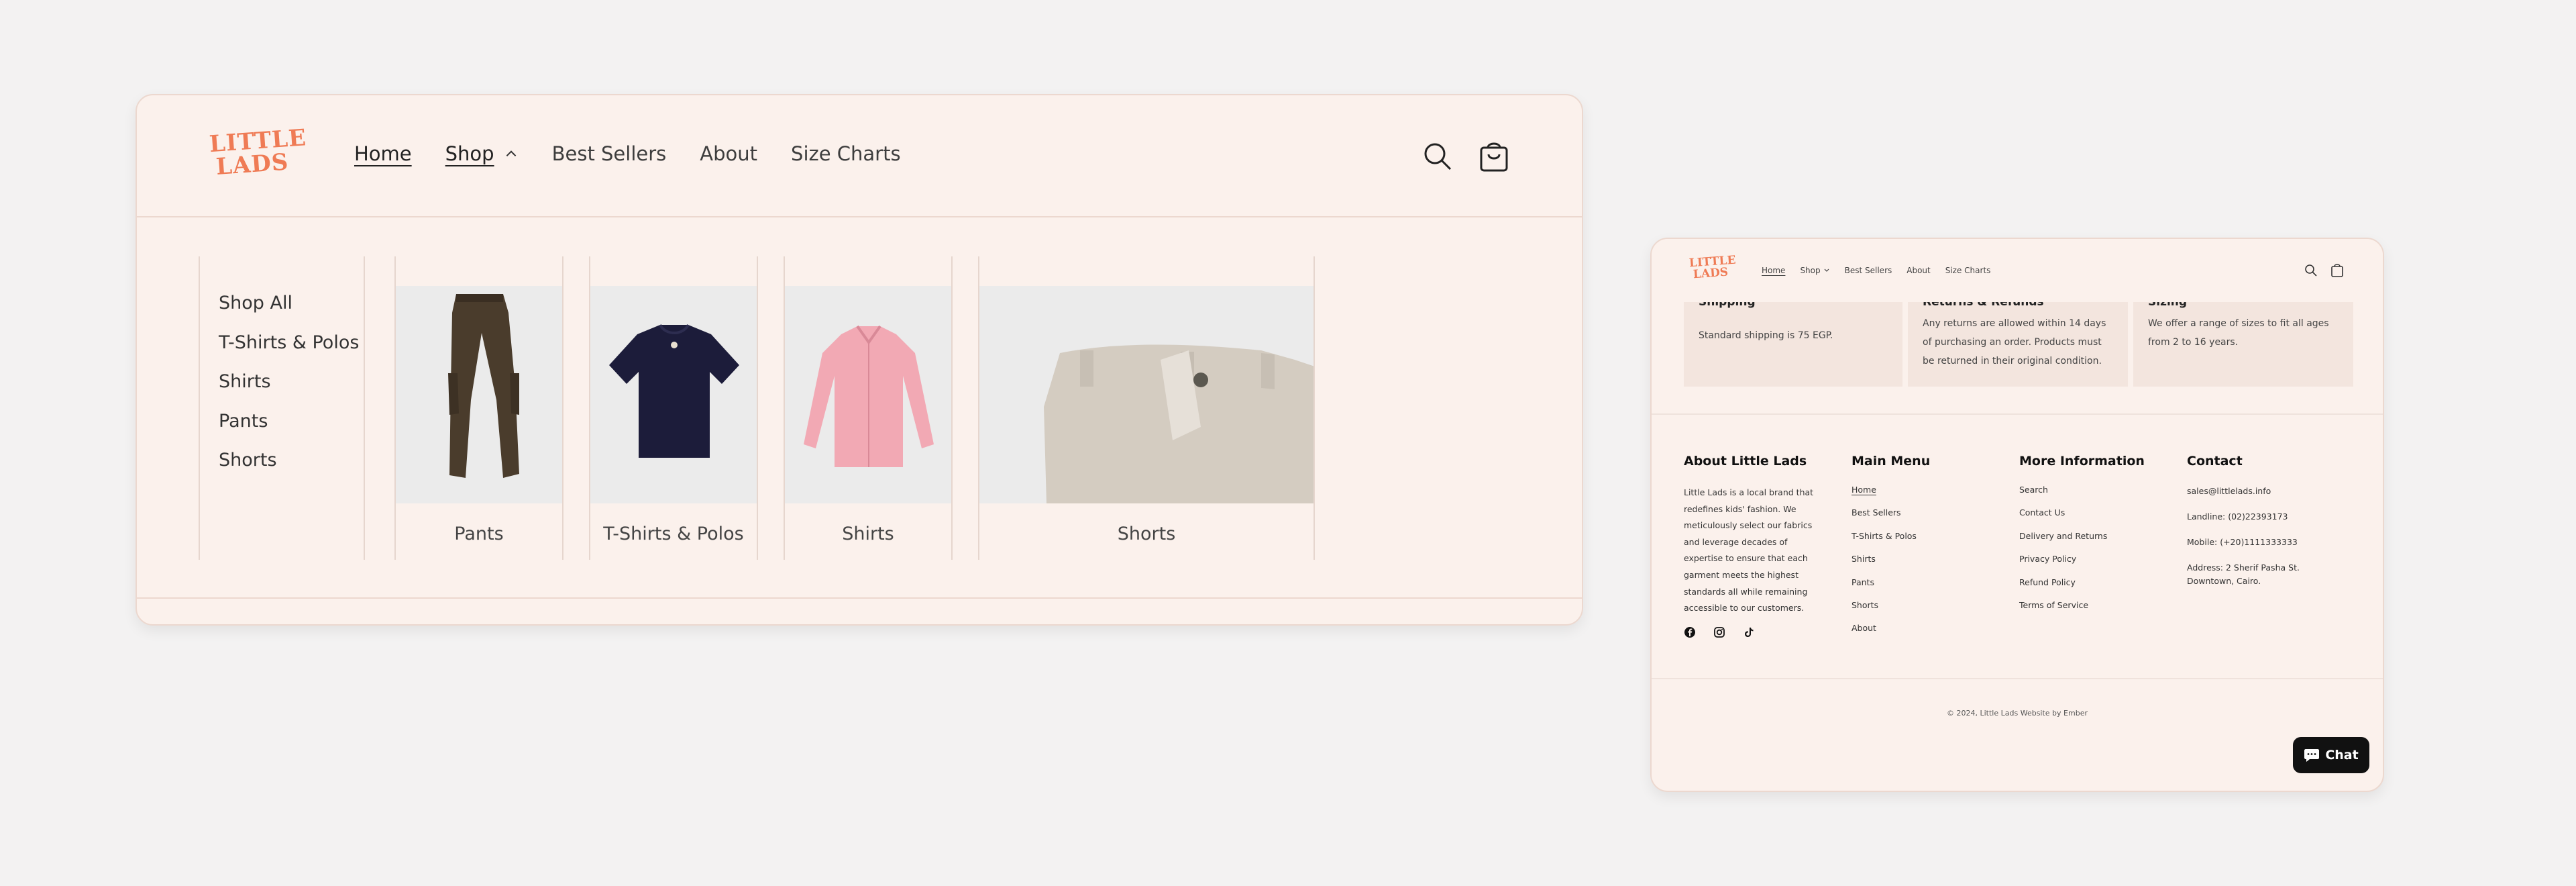 This screenshot has height=886, width=2576. What do you see at coordinates (2247, 492) in the screenshot?
I see `contact-email: sales@littlelads.info` at bounding box center [2247, 492].